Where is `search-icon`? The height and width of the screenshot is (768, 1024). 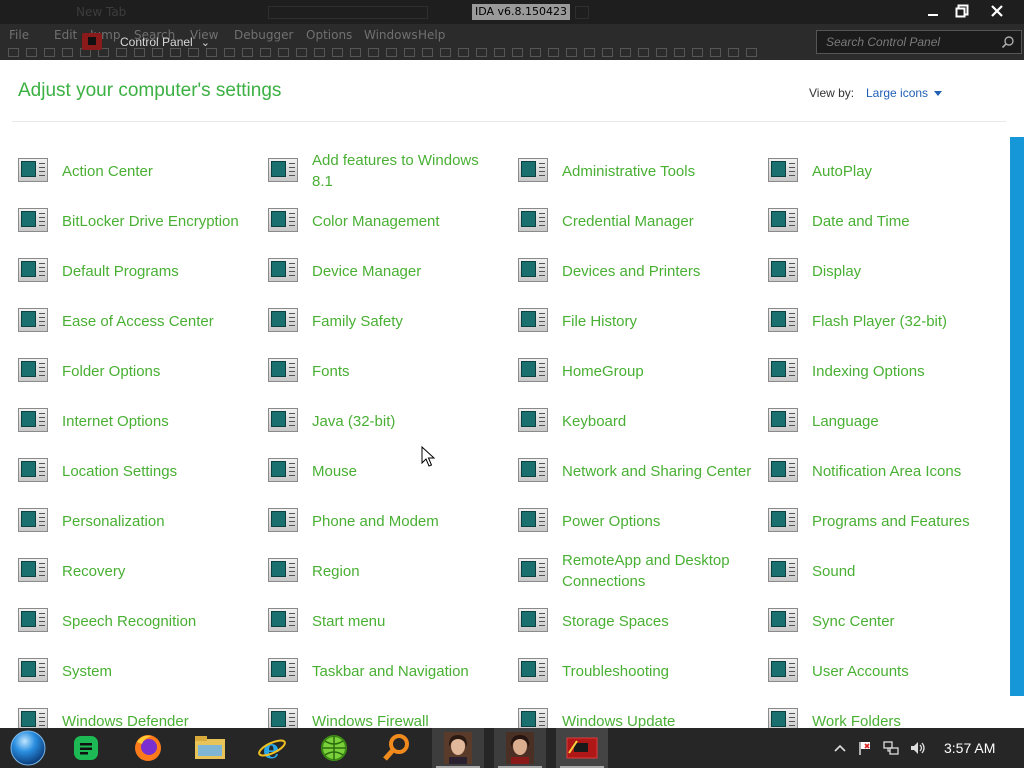 search-icon is located at coordinates (1008, 42).